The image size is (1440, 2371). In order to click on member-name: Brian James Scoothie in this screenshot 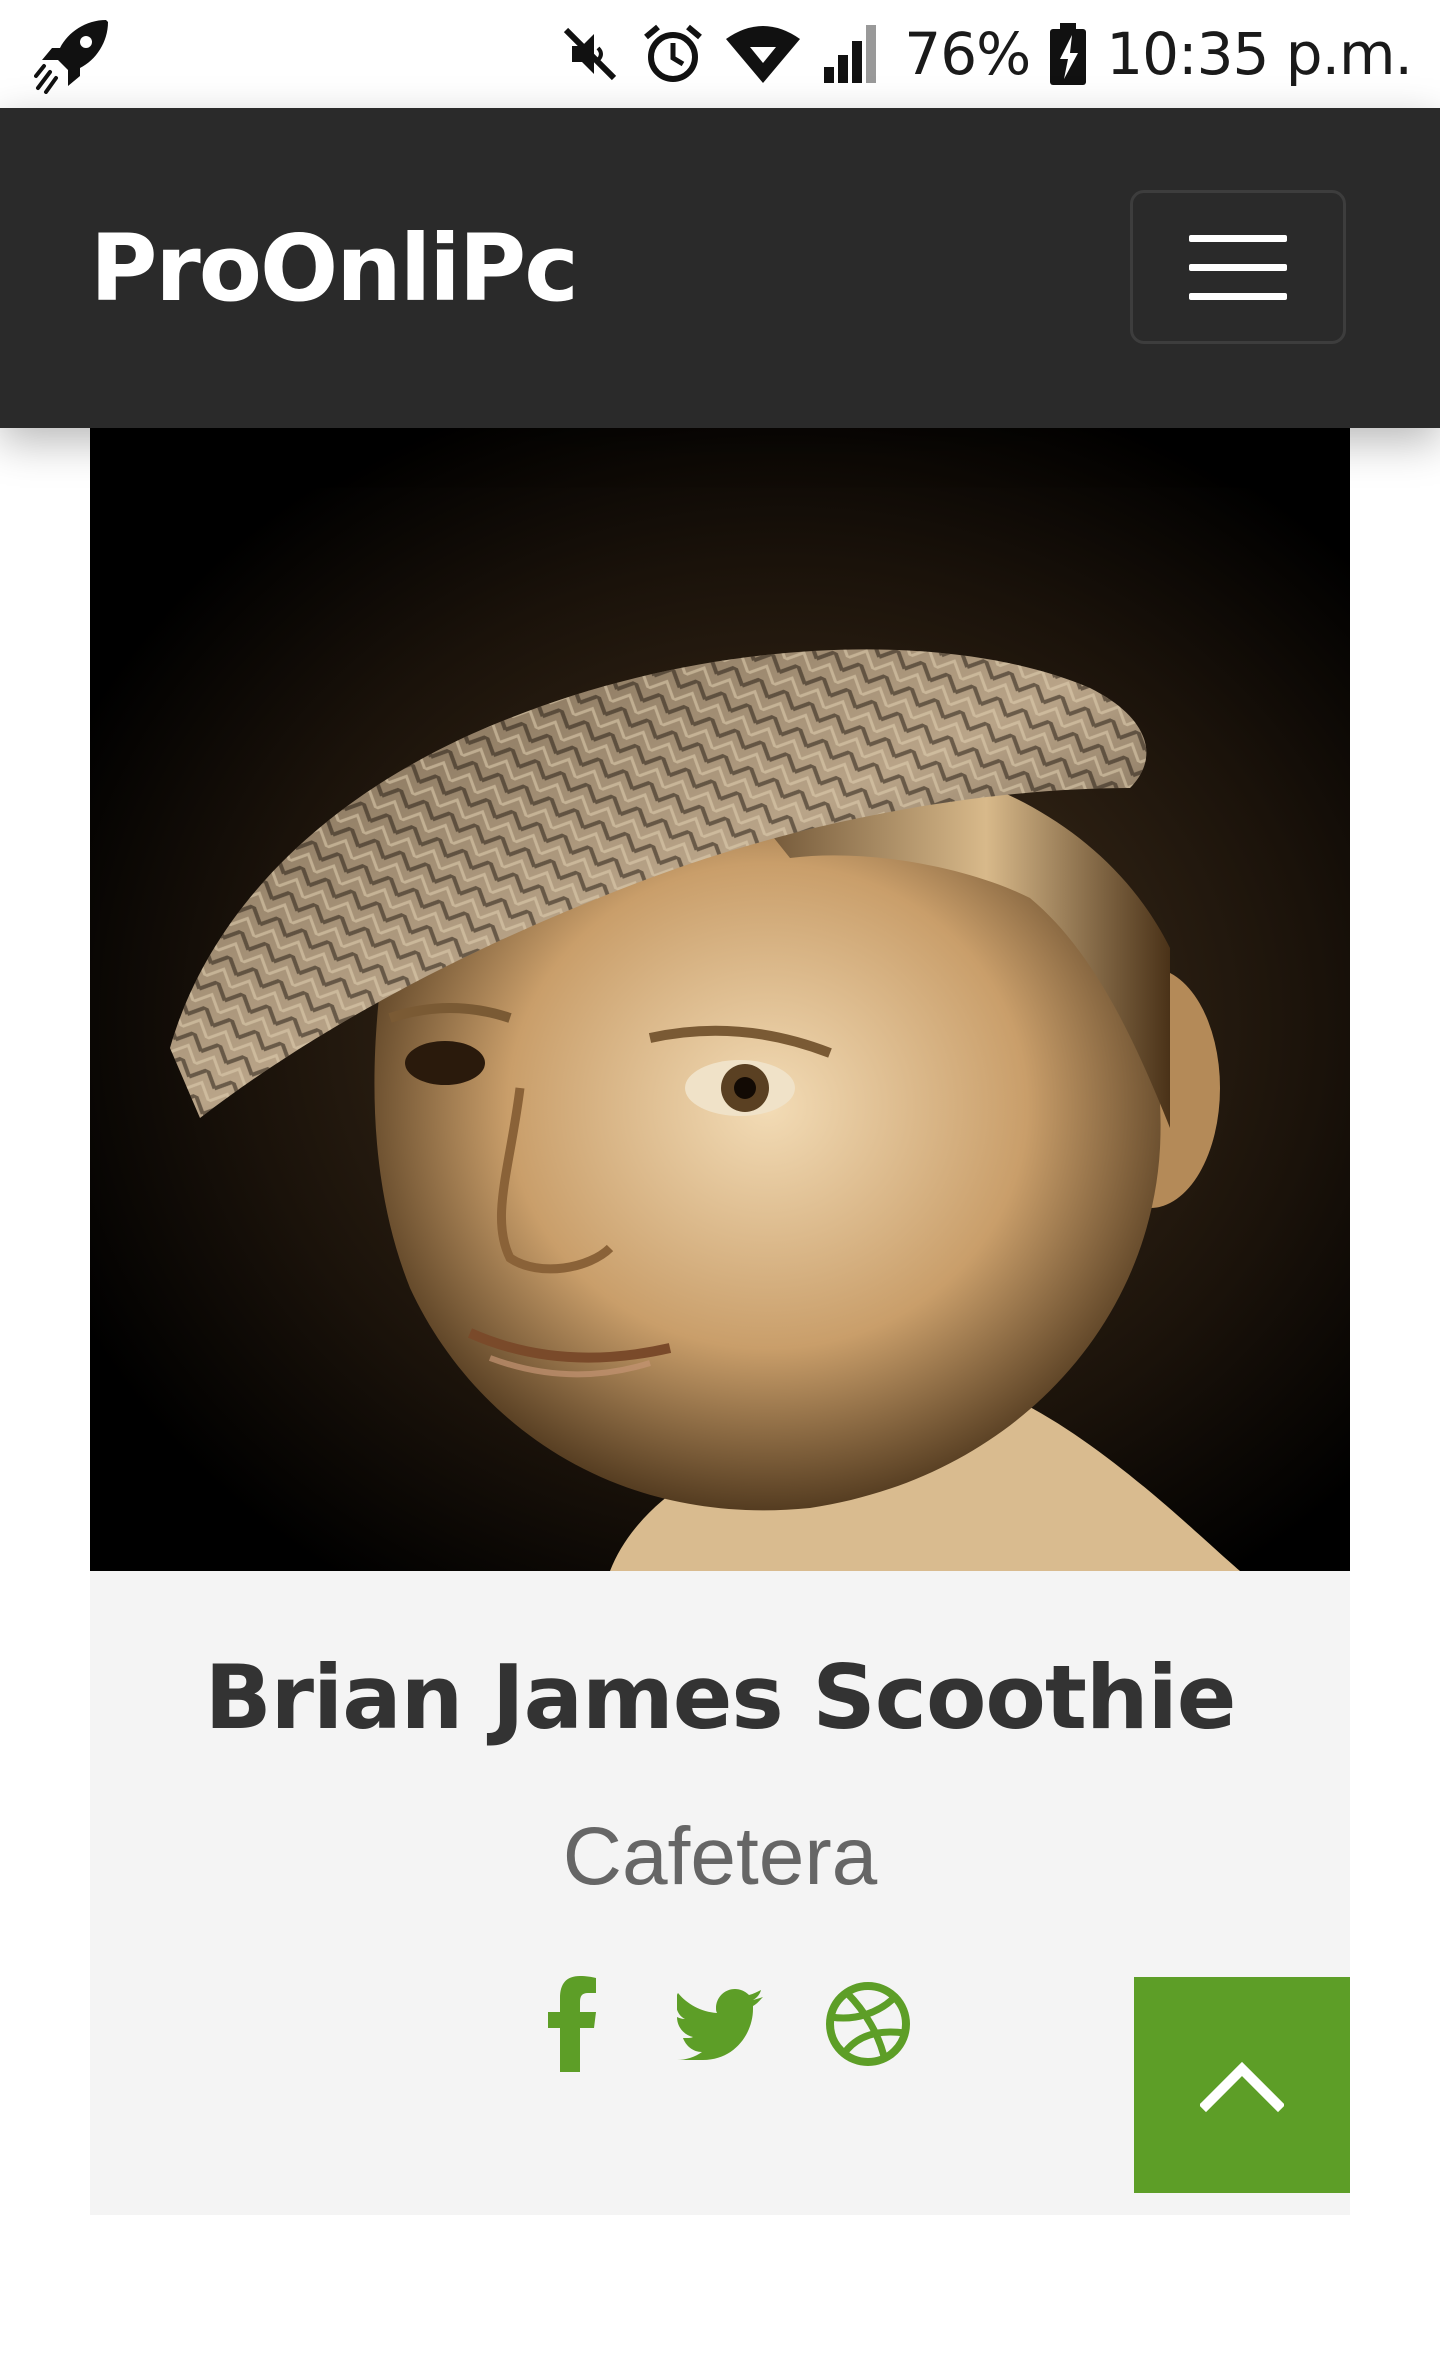, I will do `click(720, 1697)`.